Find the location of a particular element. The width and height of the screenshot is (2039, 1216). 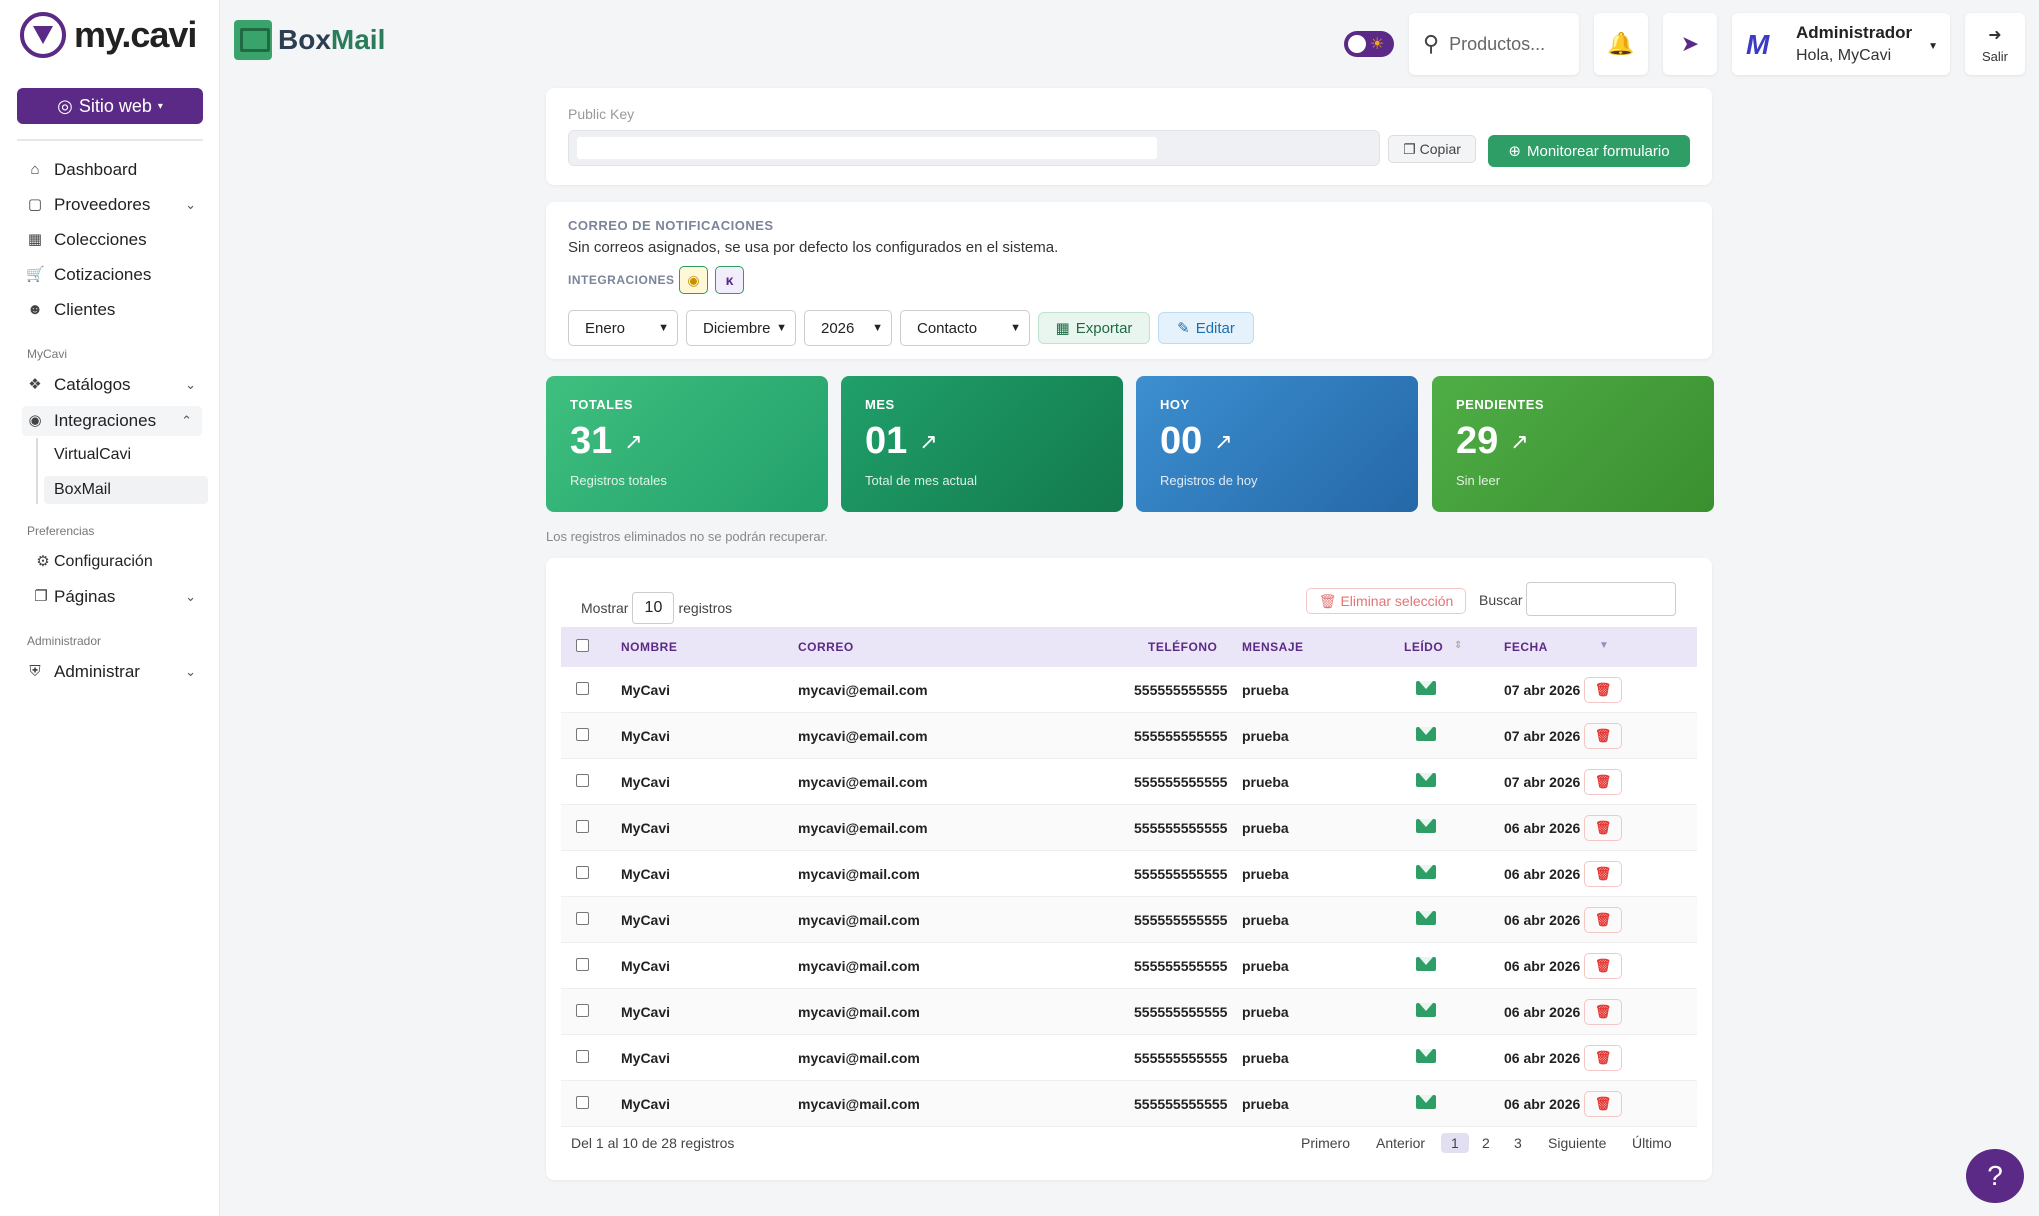

mycavi-logo: my.cavi is located at coordinates (108, 35).